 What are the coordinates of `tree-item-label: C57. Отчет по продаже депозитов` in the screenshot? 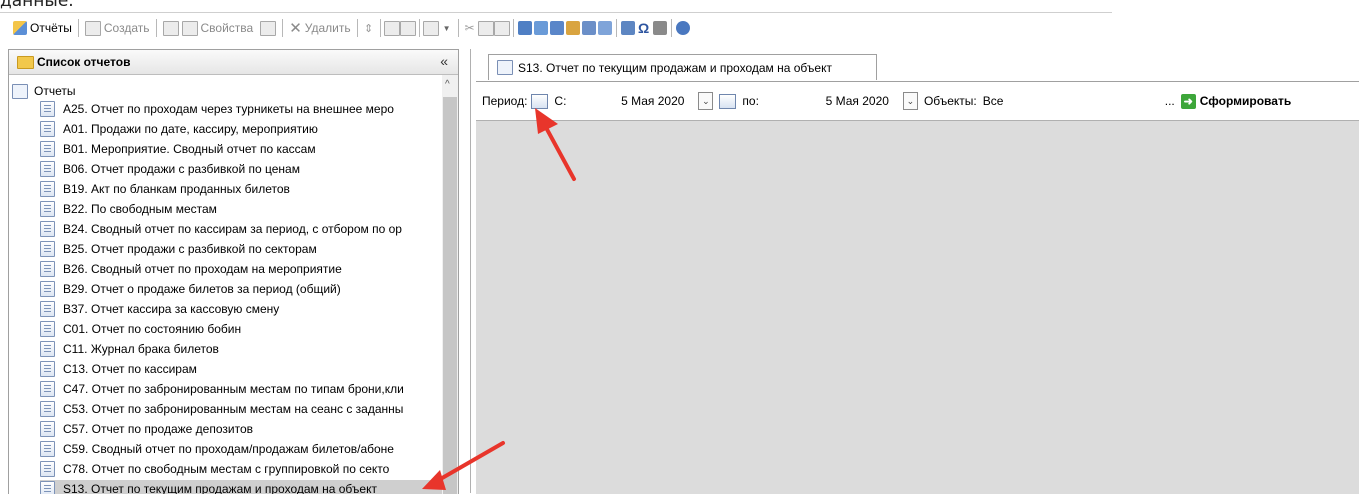 It's located at (158, 429).